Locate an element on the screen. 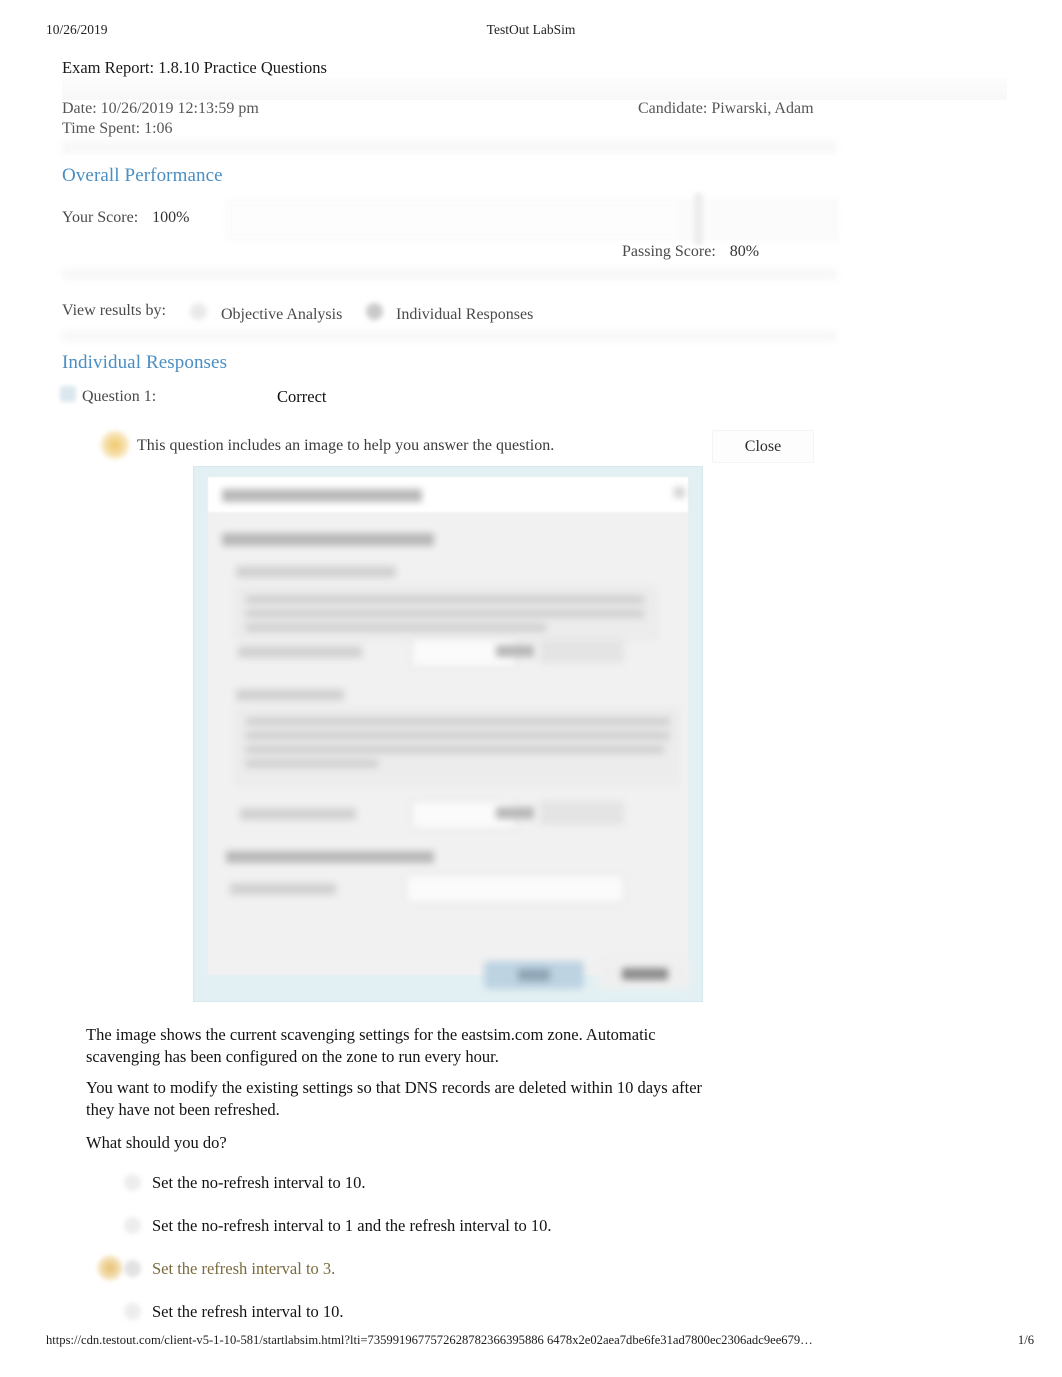 This screenshot has height=1377, width=1062. your-score-label: Your Score: is located at coordinates (100, 217).